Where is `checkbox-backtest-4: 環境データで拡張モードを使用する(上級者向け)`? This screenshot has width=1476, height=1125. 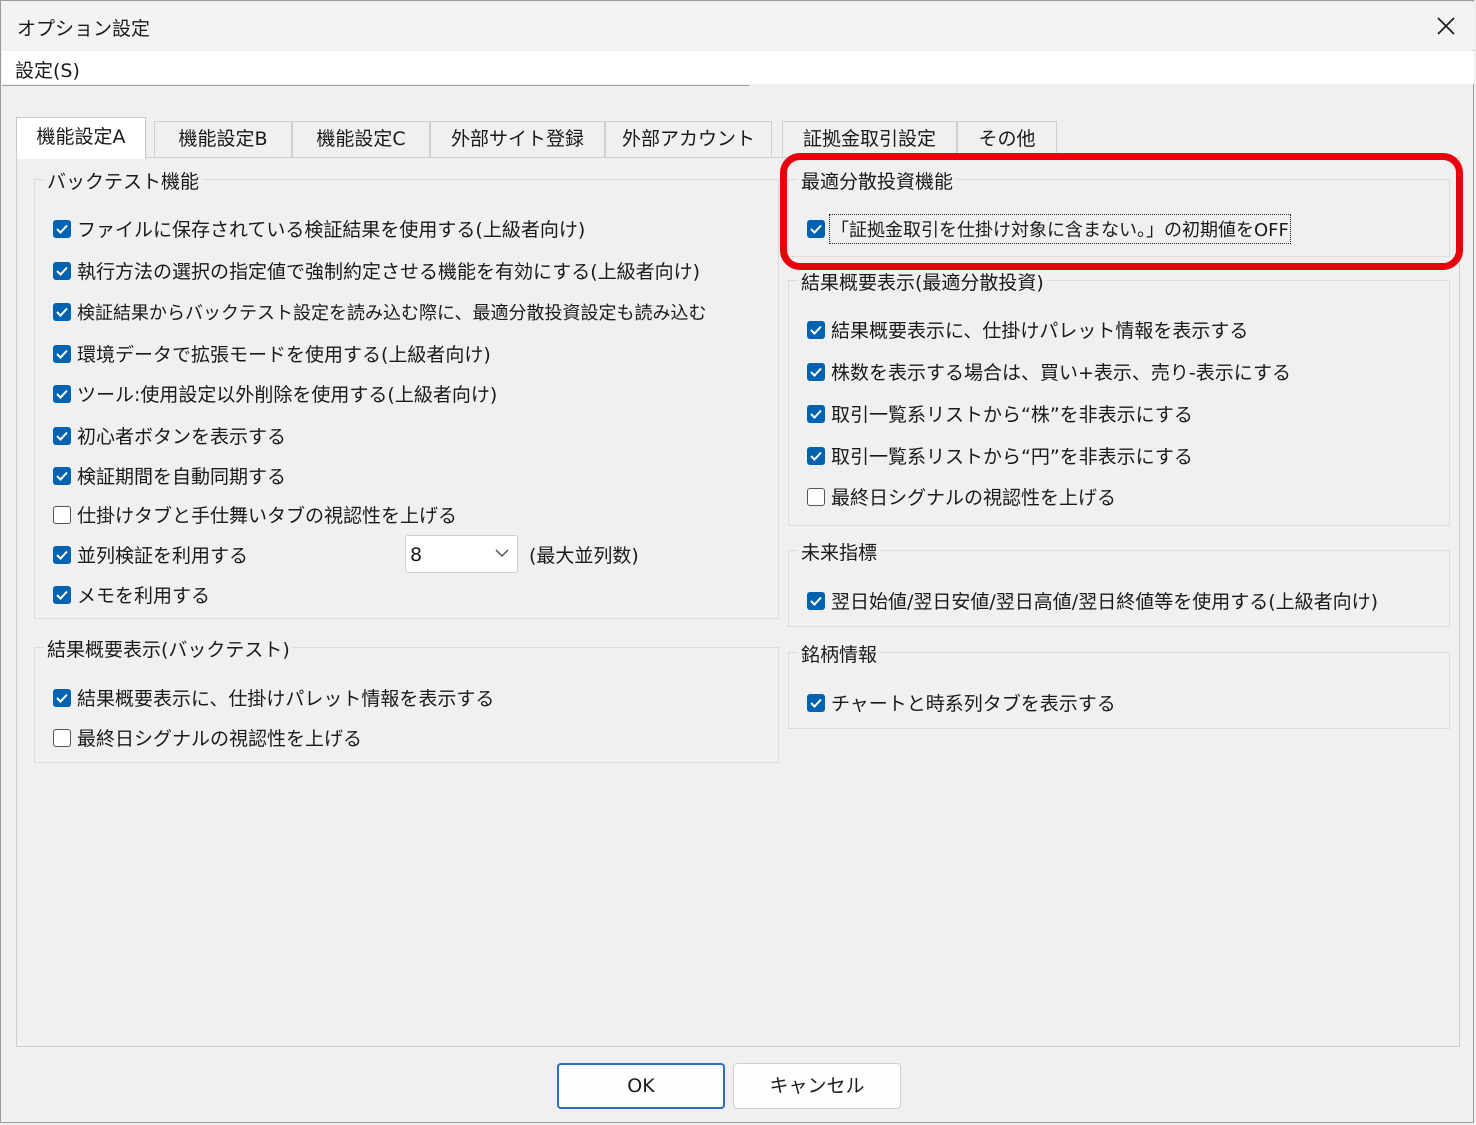
checkbox-backtest-4: 環境データで拡張モードを使用する(上級者向け) is located at coordinates (272, 353).